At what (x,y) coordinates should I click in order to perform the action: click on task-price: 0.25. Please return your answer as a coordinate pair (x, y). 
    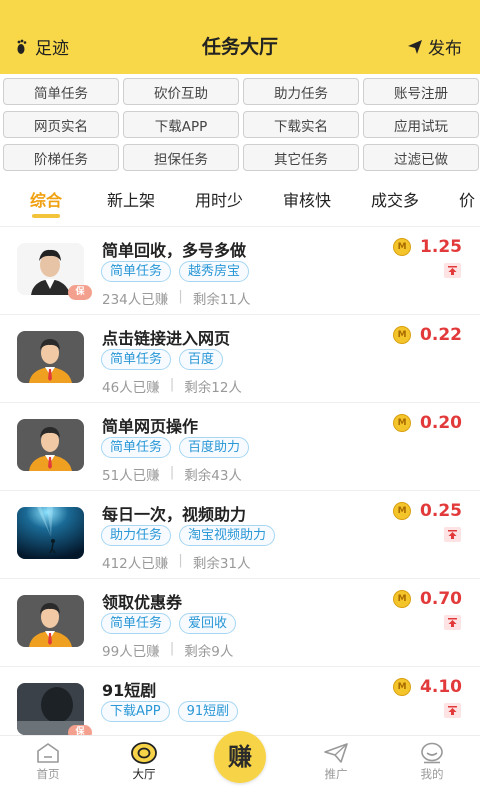
    Looking at the image, I should click on (441, 511).